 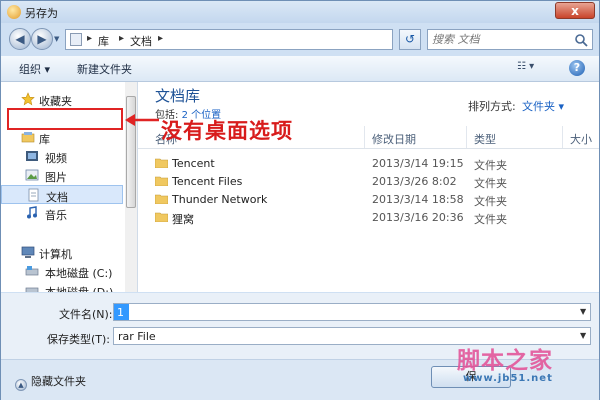 What do you see at coordinates (368, 199) in the screenshot?
I see `file-row: Thunder Network 2013/3/14 18:58 文件夹` at bounding box center [368, 199].